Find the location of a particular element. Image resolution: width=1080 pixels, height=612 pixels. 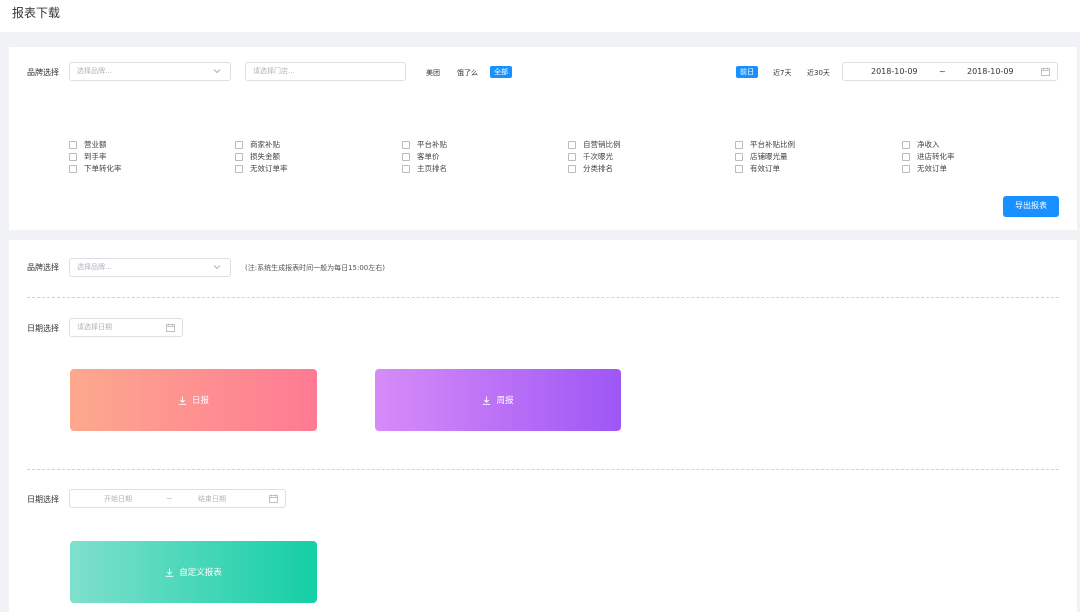

metric-label: 下单转化率 is located at coordinates (103, 168).